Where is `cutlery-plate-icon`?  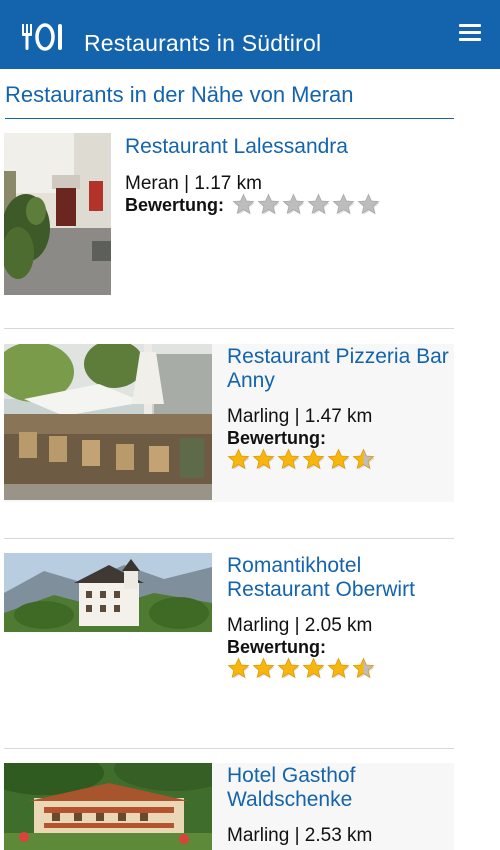
cutlery-plate-icon is located at coordinates (42, 37).